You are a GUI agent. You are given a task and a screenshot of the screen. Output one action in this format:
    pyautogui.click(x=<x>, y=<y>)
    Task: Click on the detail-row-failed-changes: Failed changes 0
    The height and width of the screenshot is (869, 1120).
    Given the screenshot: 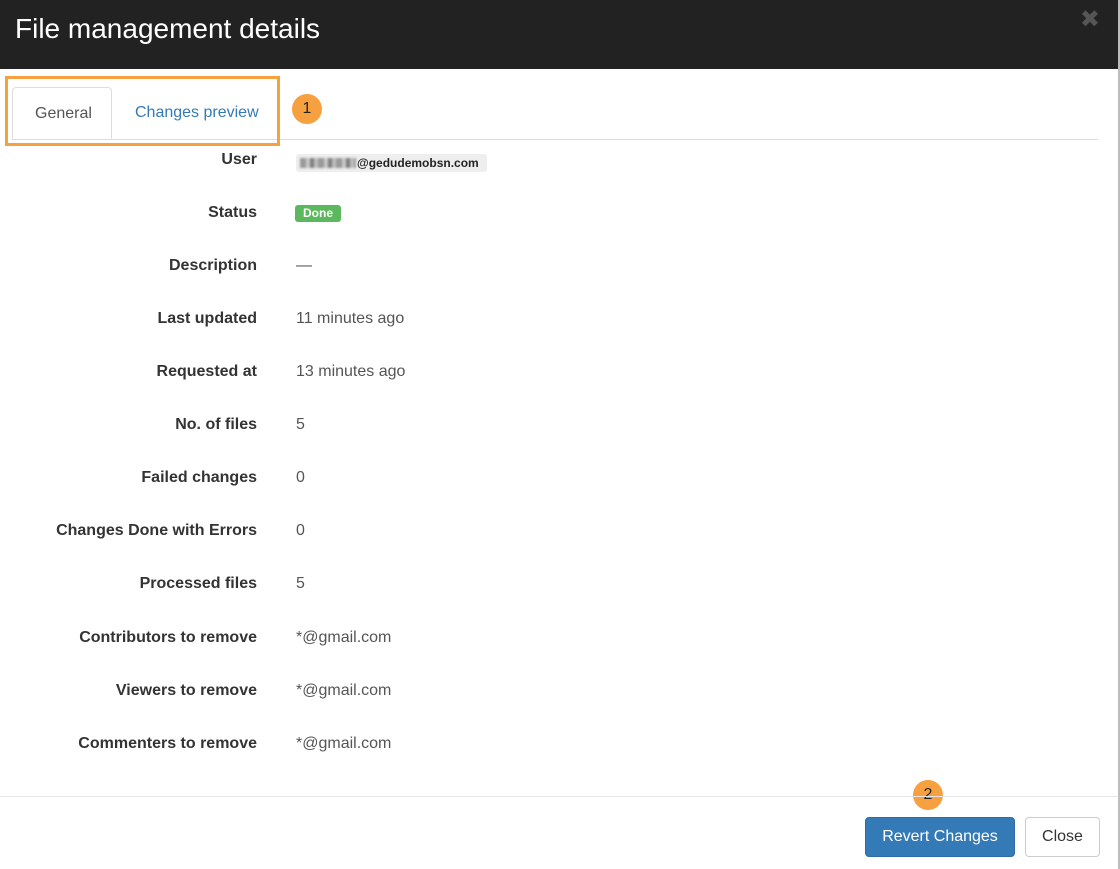 What is the action you would take?
    pyautogui.click(x=550, y=478)
    